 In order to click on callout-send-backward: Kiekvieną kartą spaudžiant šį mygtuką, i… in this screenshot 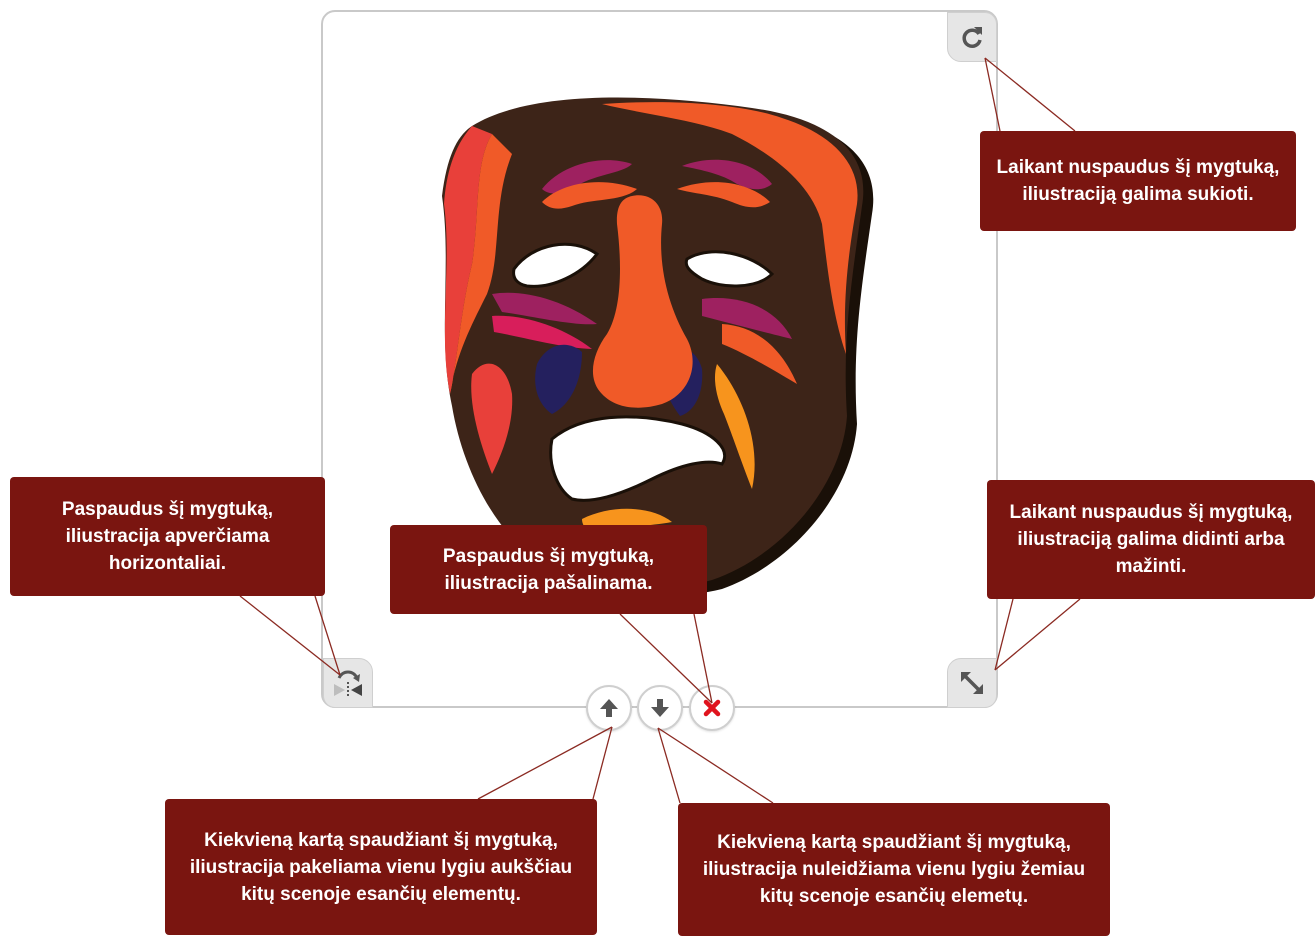, I will do `click(894, 869)`.